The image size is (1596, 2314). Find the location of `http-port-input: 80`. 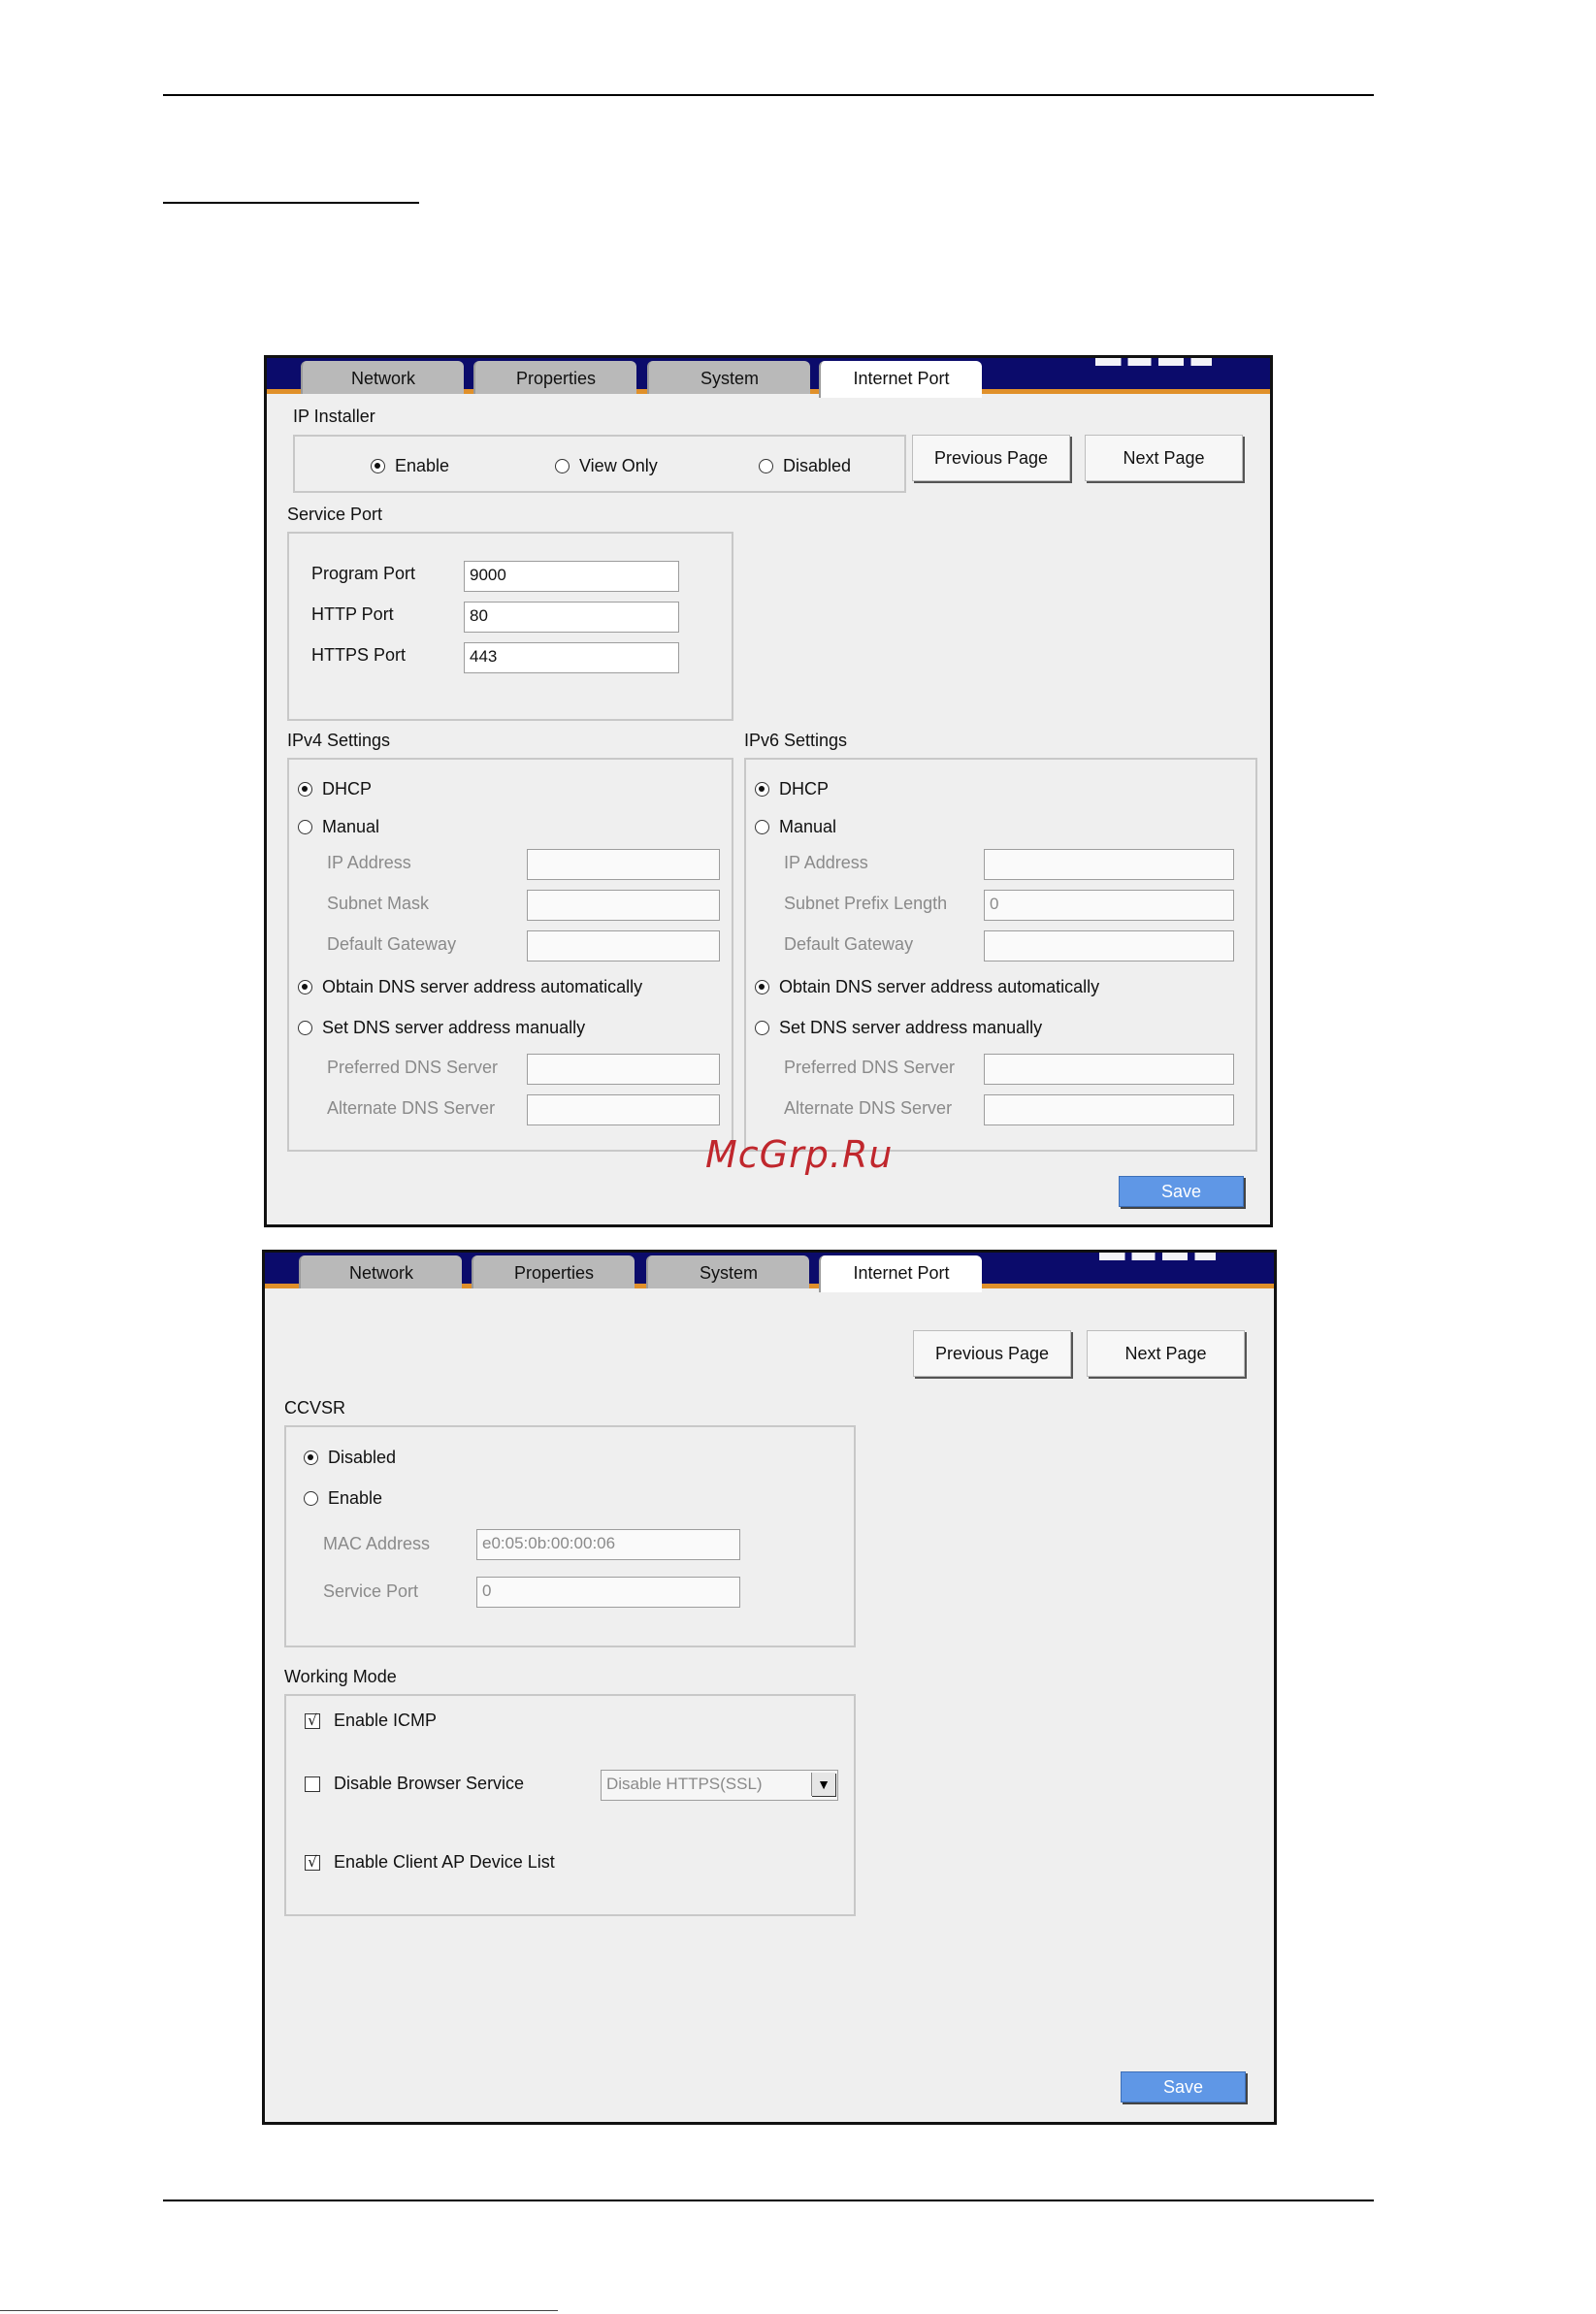

http-port-input: 80 is located at coordinates (571, 617).